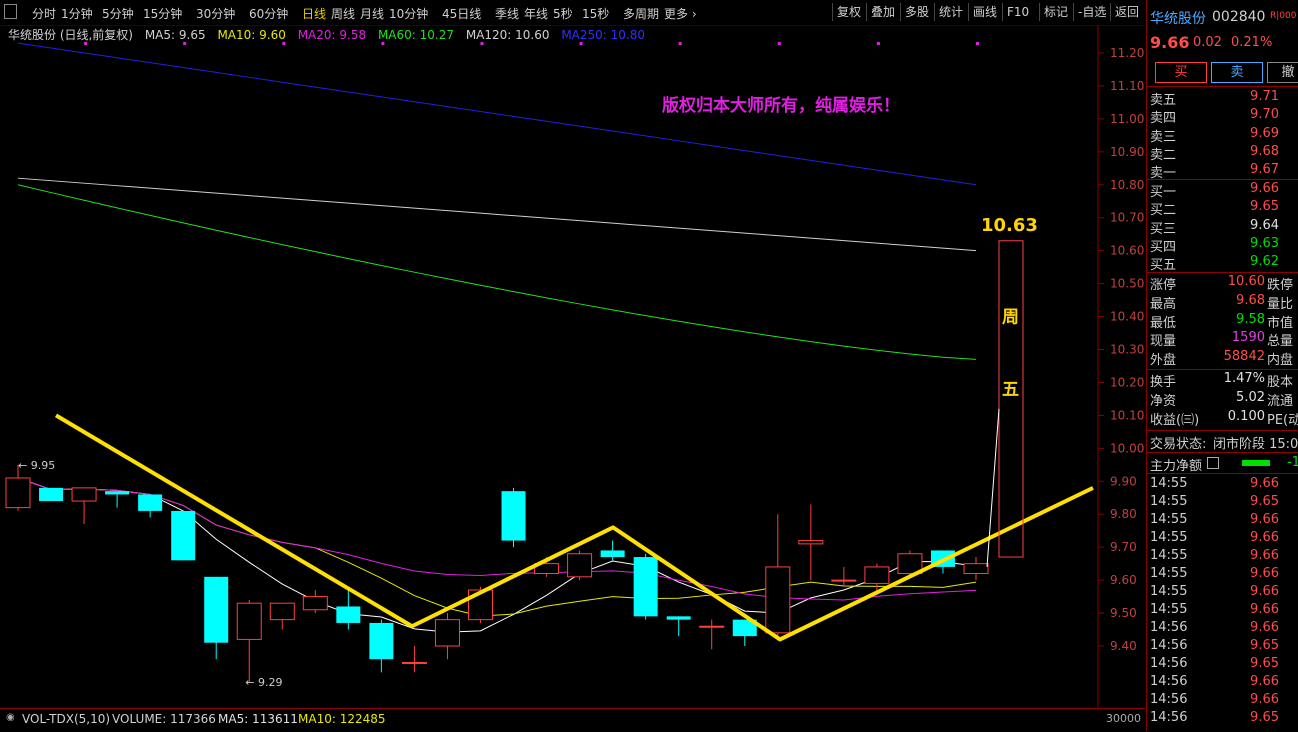  I want to click on toolbar-button-4: 画线, so click(984, 12).